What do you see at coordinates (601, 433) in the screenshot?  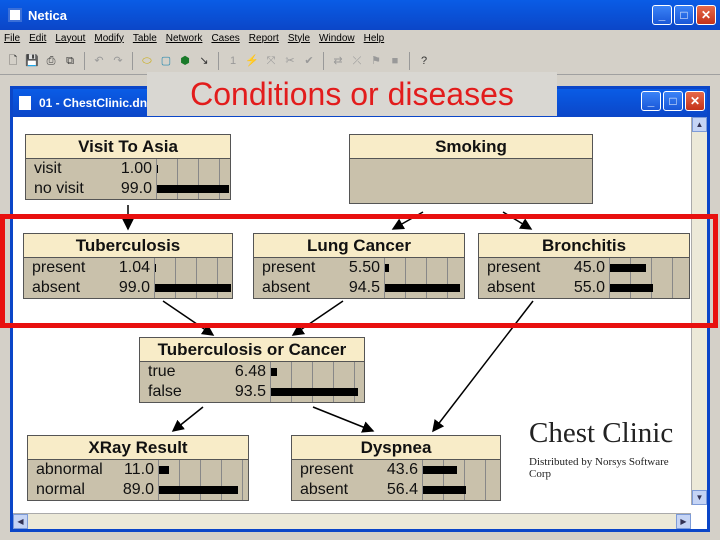 I see `brand-name: Chest Clinic` at bounding box center [601, 433].